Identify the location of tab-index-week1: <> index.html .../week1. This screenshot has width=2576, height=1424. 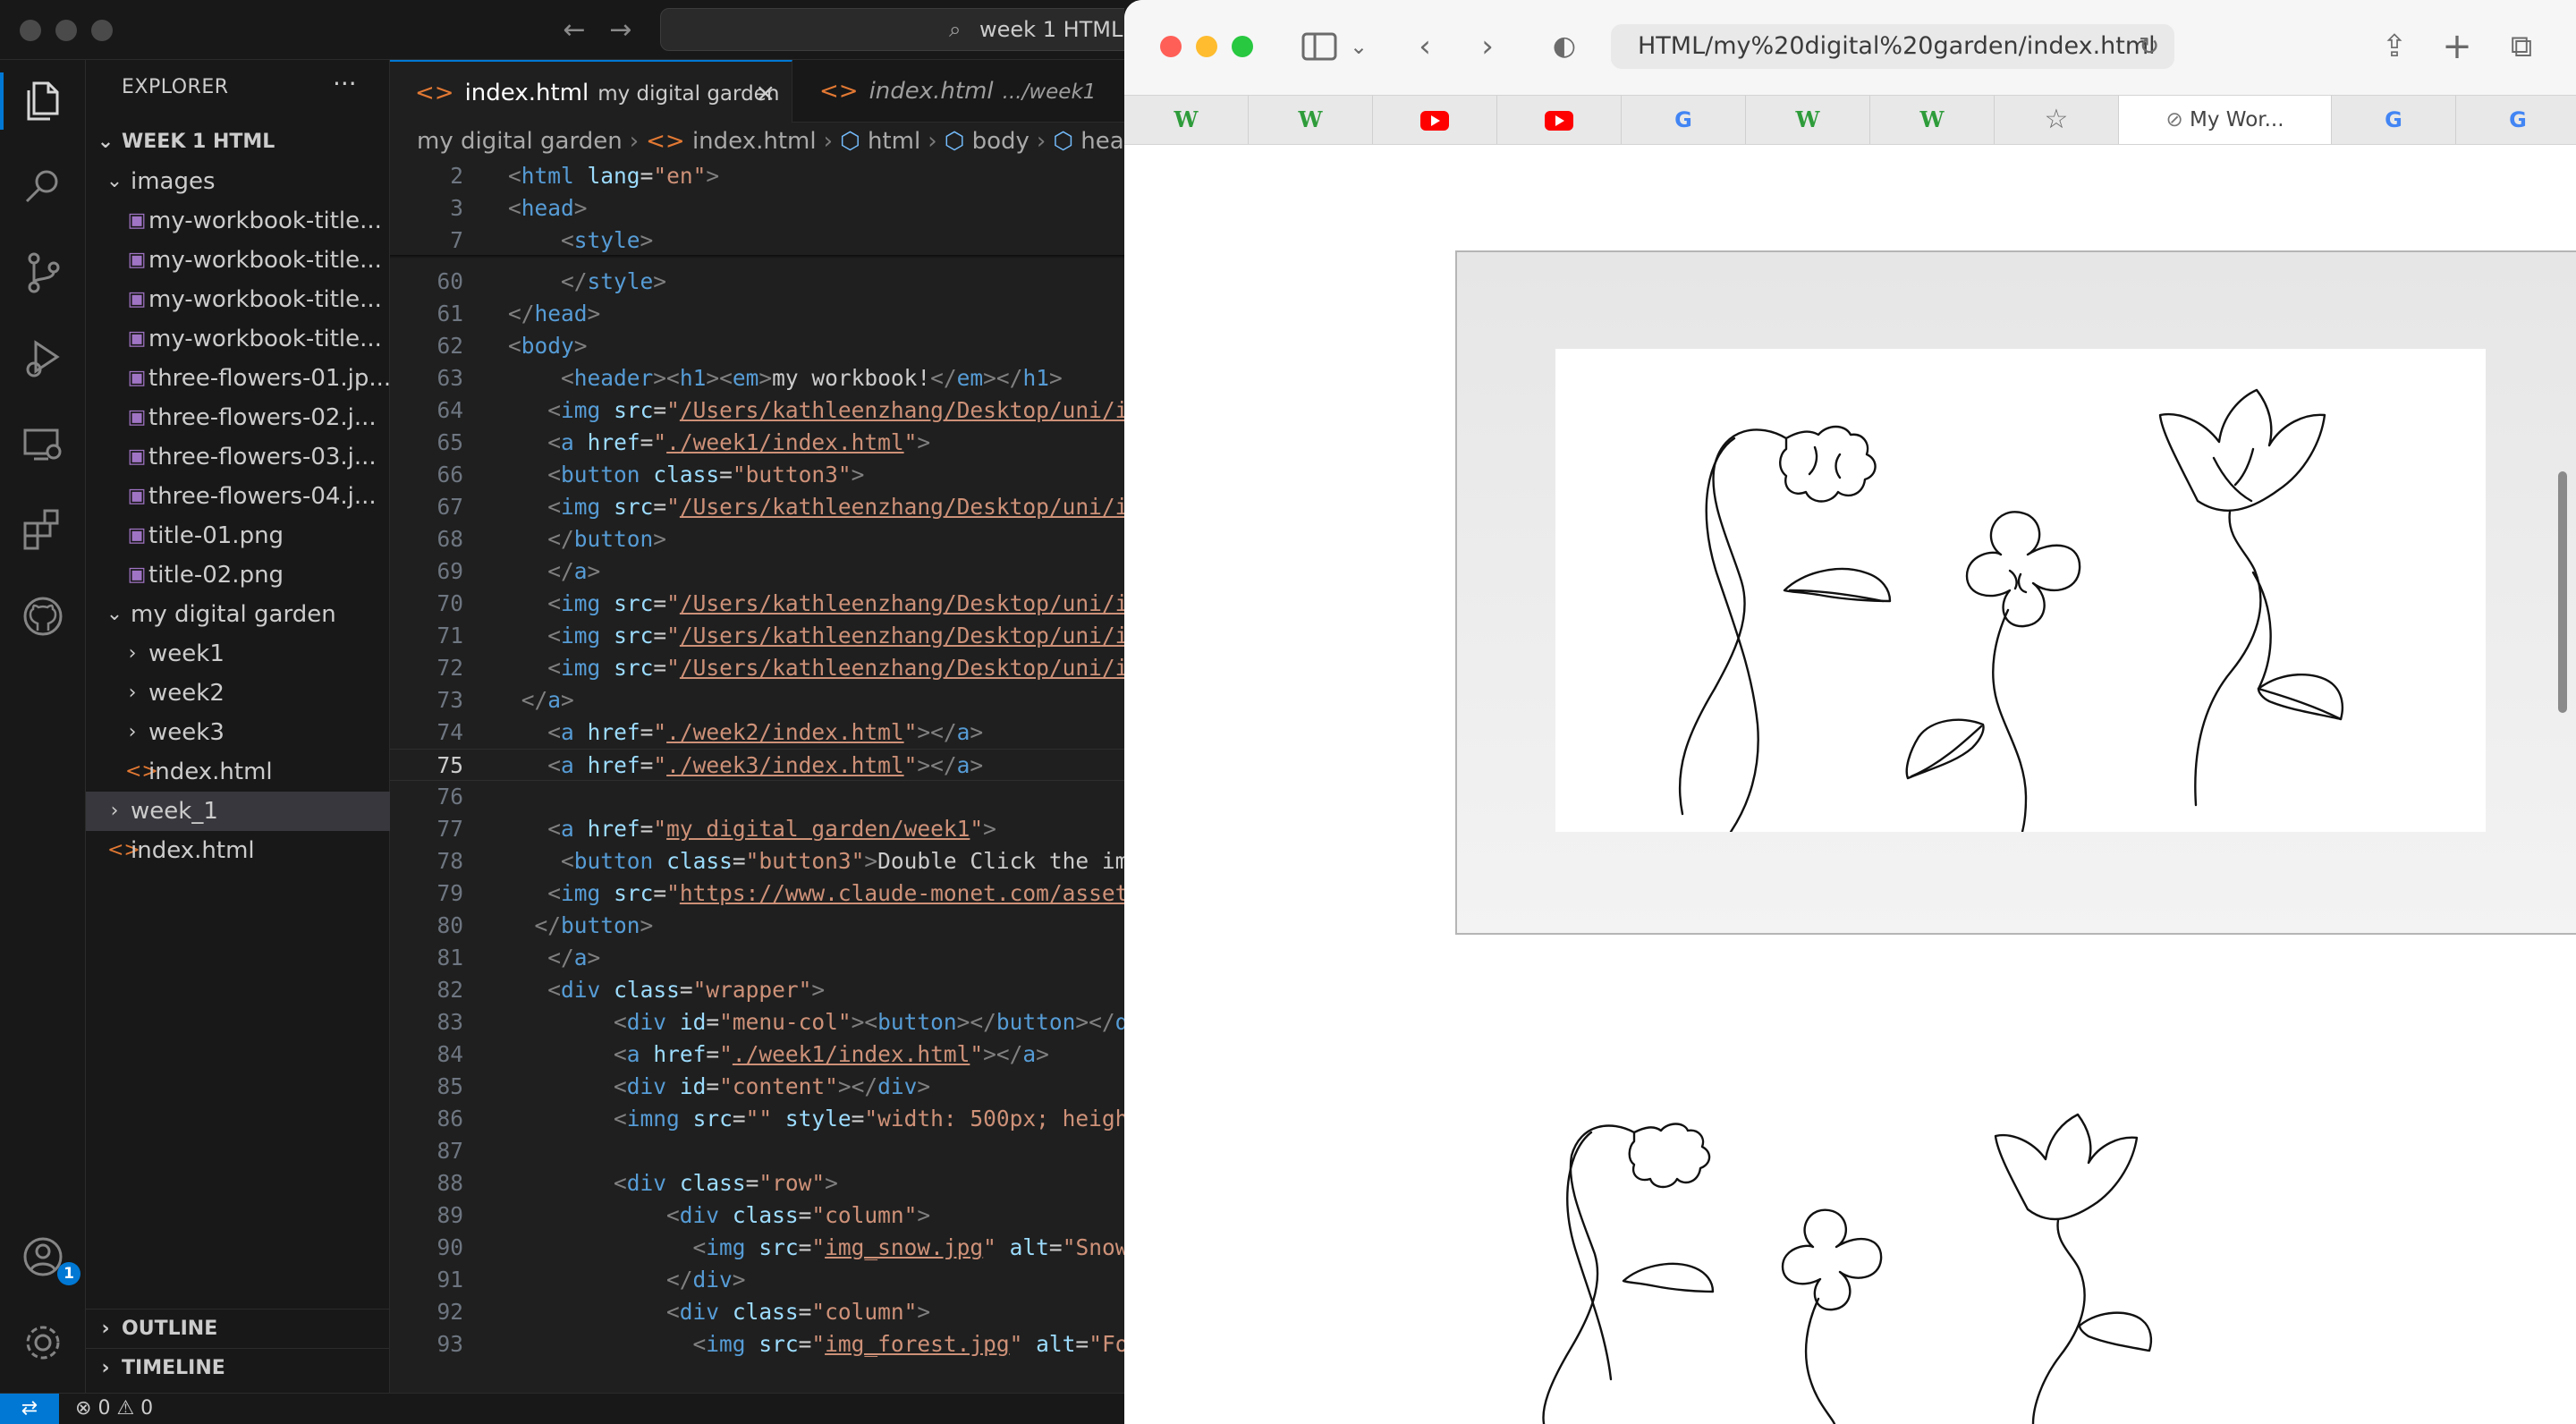
(959, 91).